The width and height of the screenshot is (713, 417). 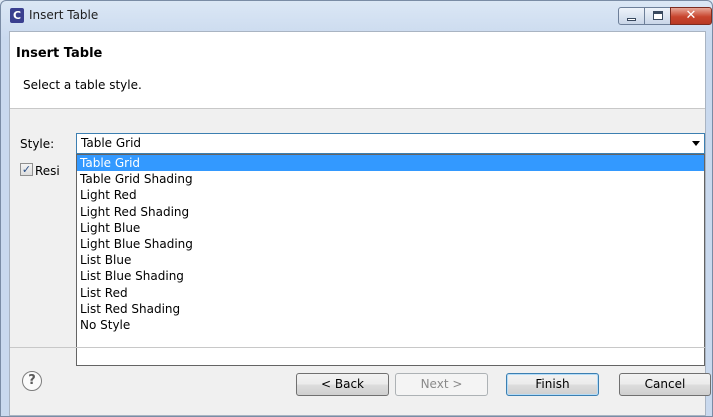 I want to click on dropdown-option: Table Grid Shading, so click(x=390, y=179).